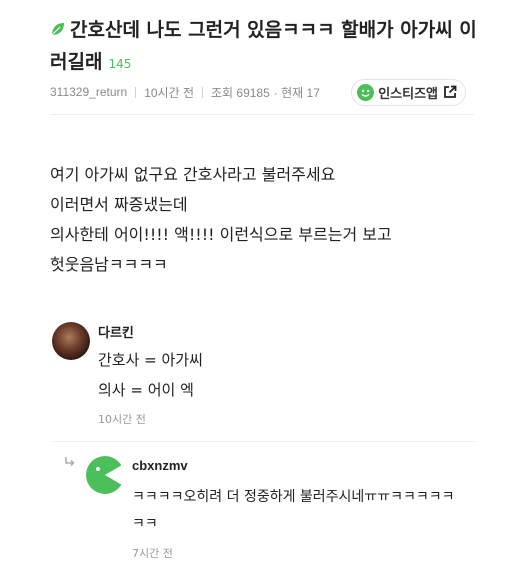 This screenshot has width=518, height=565. I want to click on current-viewers: · 현재 17, so click(296, 92).